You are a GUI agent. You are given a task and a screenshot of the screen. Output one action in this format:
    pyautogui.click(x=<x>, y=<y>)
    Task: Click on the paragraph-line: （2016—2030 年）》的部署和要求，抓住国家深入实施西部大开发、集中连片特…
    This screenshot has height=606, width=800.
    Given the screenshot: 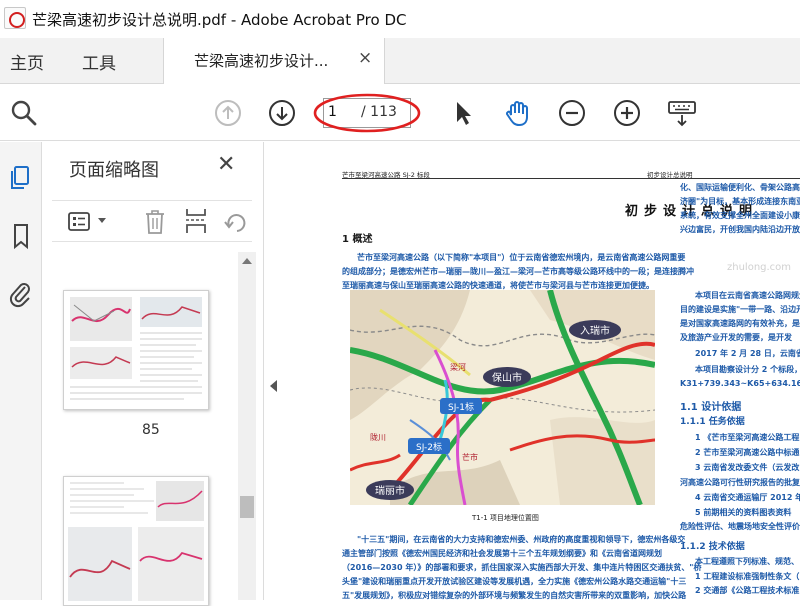 What is the action you would take?
    pyautogui.click(x=522, y=567)
    